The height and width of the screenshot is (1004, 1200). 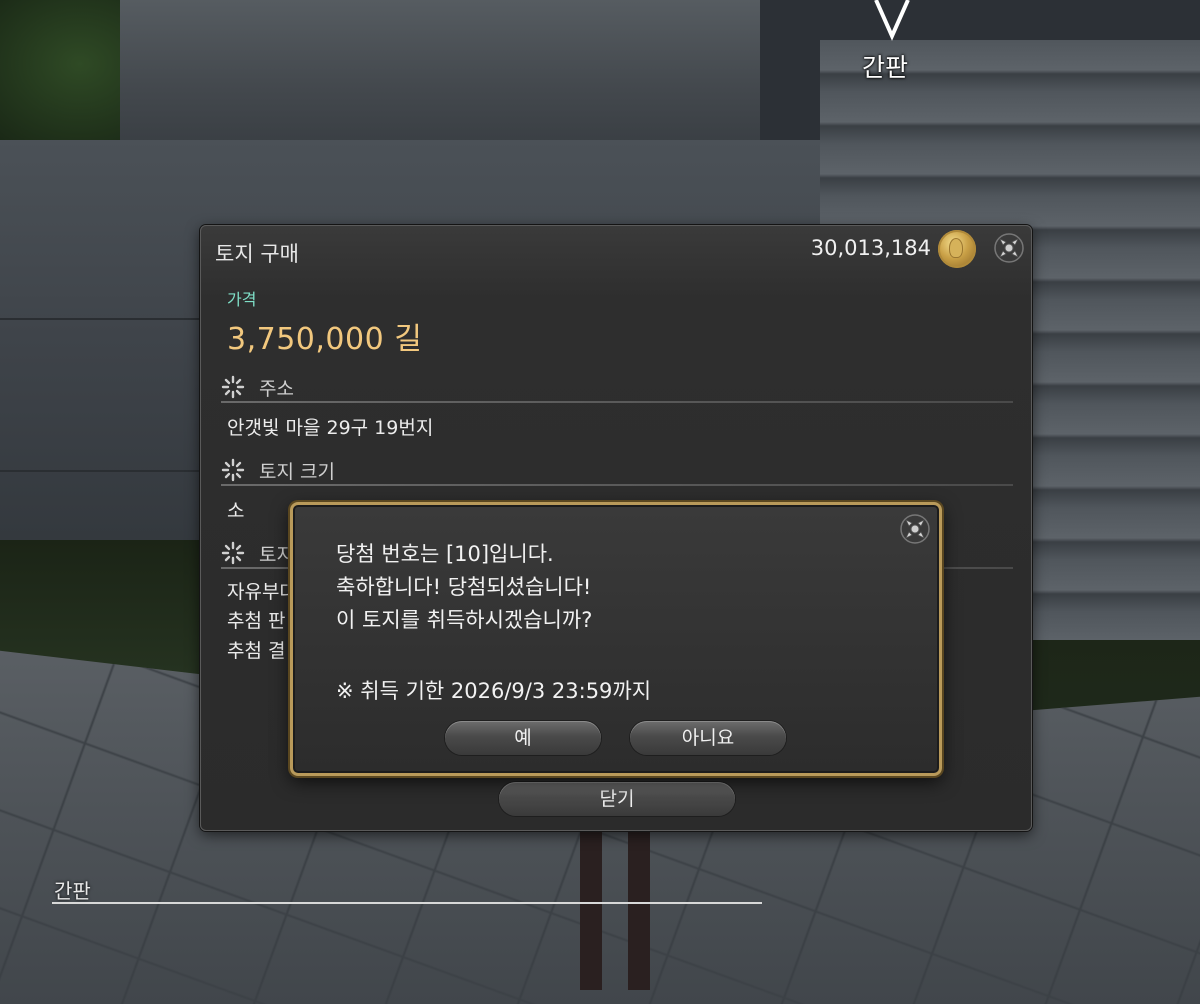 What do you see at coordinates (708, 738) in the screenshot?
I see `no-button: 아니요` at bounding box center [708, 738].